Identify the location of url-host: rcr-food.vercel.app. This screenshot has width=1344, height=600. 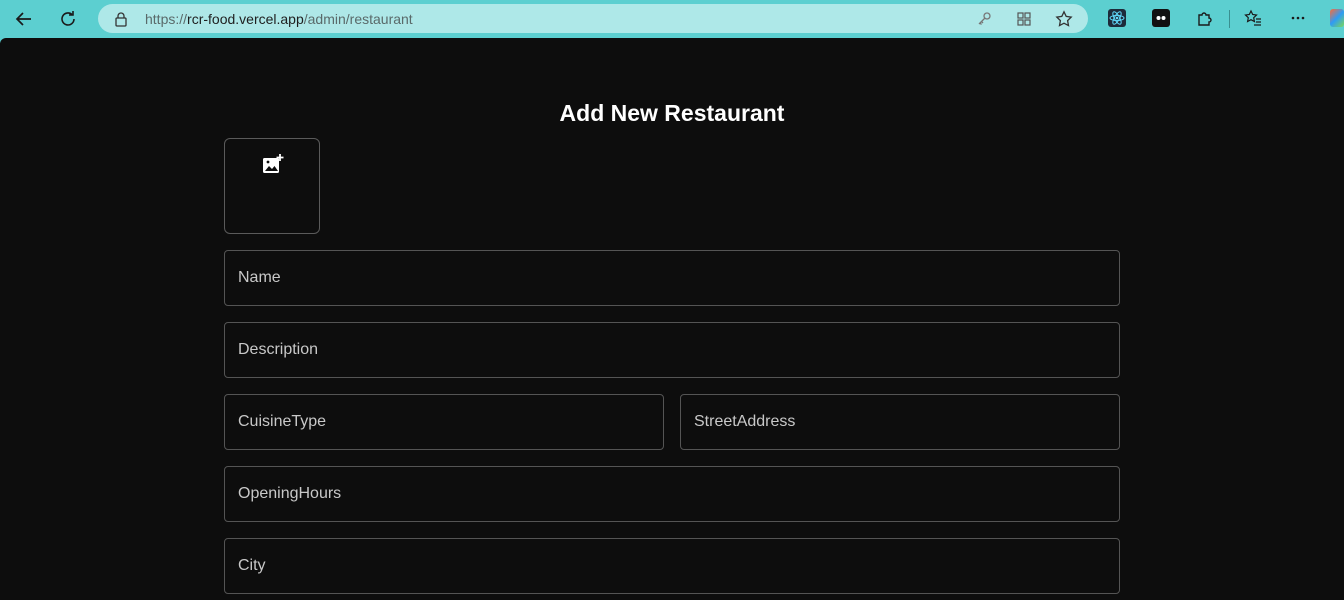
(245, 19).